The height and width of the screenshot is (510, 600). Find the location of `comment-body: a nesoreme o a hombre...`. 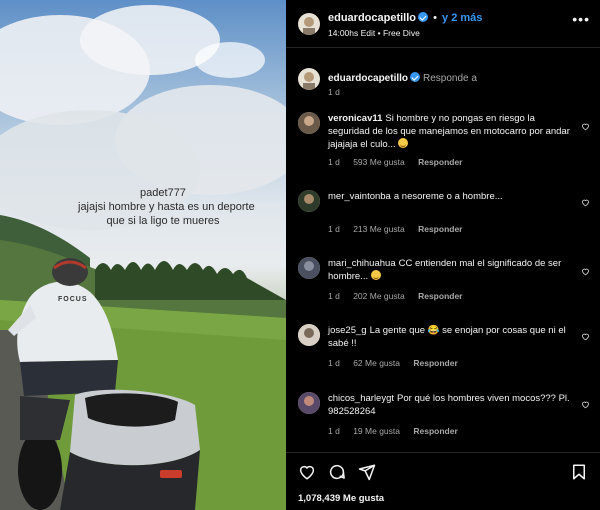

comment-body: a nesoreme o a hombre... is located at coordinates (448, 196).